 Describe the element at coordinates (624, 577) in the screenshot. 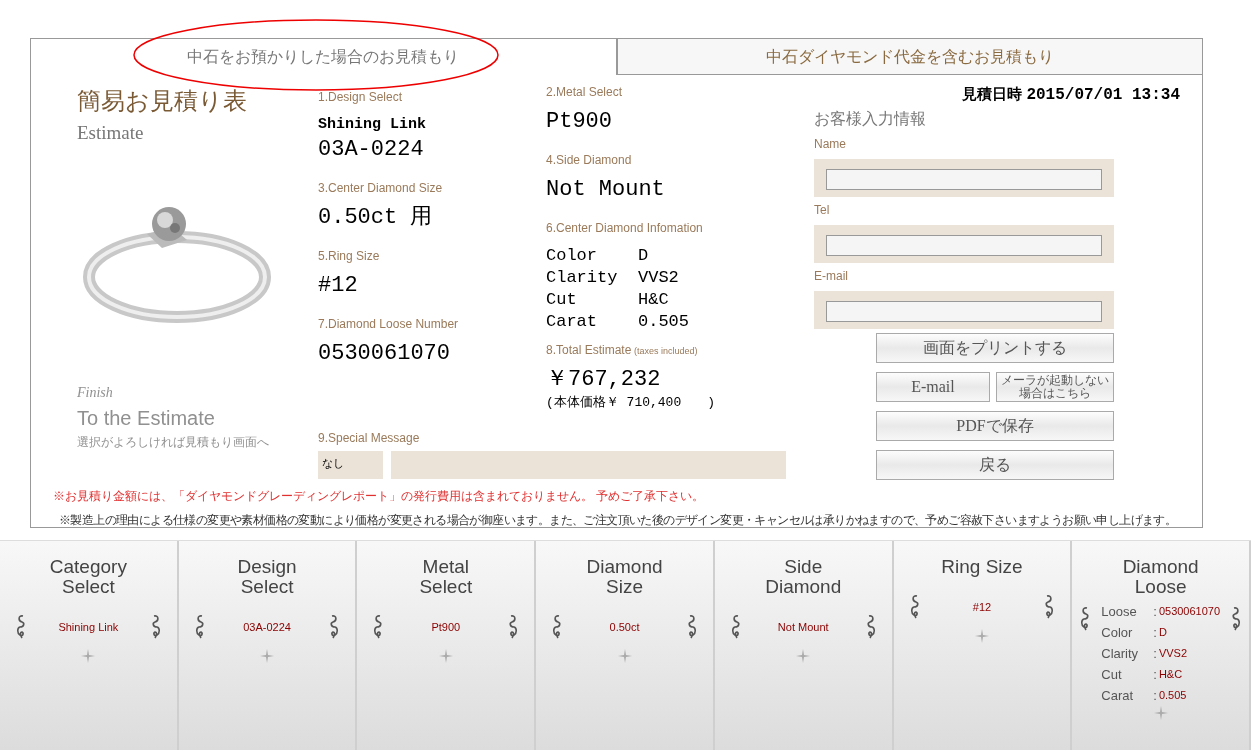

I see `step-title: Diamond Size` at that location.